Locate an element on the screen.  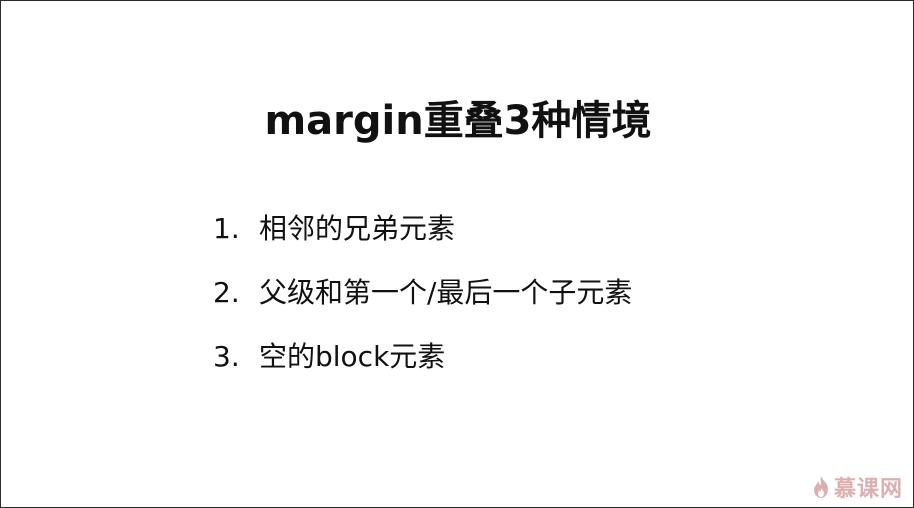
watermark: 慕课网 is located at coordinates (857, 487).